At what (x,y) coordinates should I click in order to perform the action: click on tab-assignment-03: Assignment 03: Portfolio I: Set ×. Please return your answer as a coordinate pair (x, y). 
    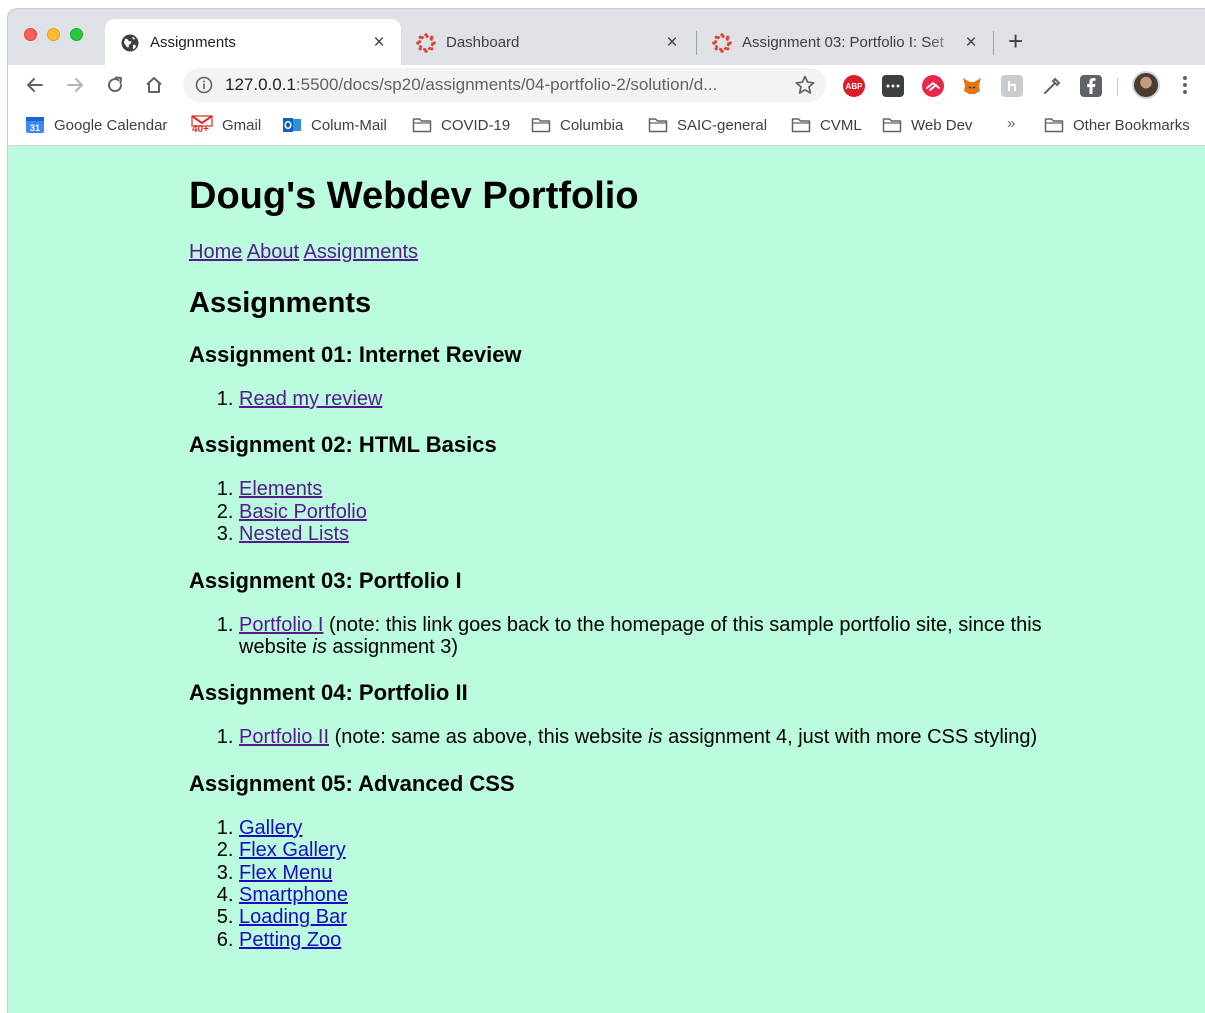
    Looking at the image, I should click on (845, 42).